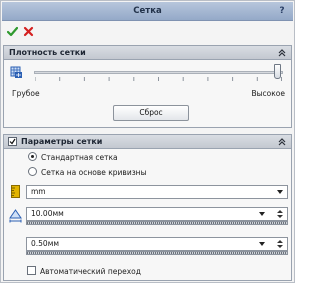  Describe the element at coordinates (151, 113) in the screenshot. I see `reset-button: Сброс` at that location.